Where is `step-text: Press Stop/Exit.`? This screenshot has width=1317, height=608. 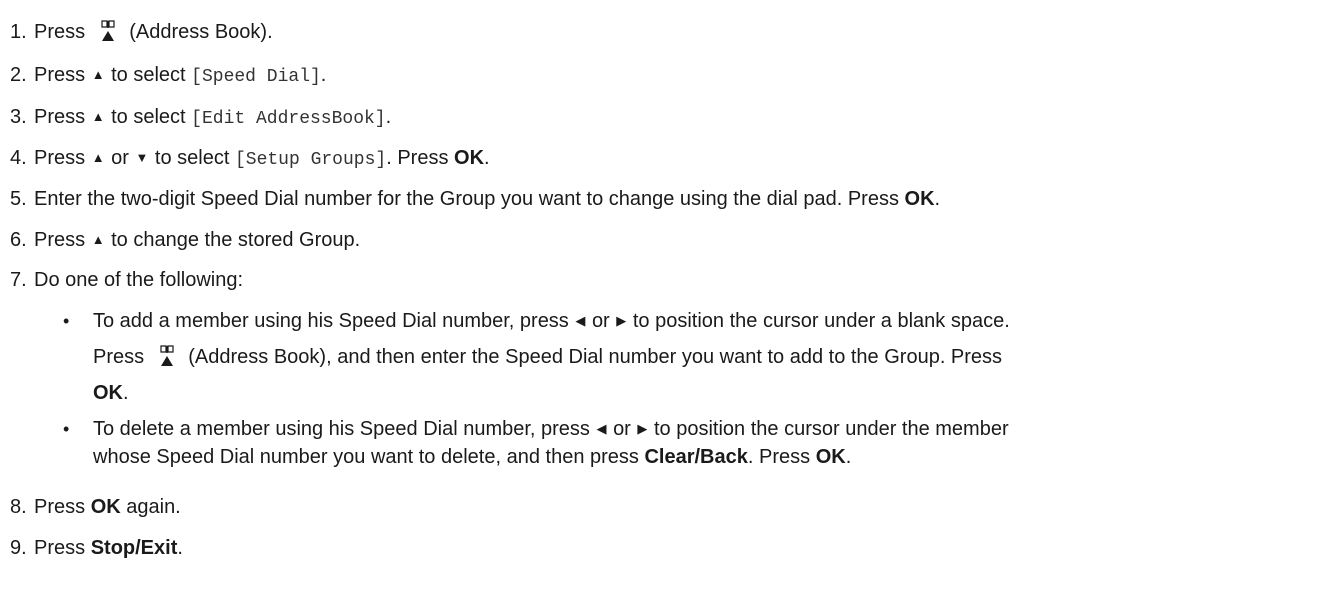
step-text: Press Stop/Exit. is located at coordinates (108, 548).